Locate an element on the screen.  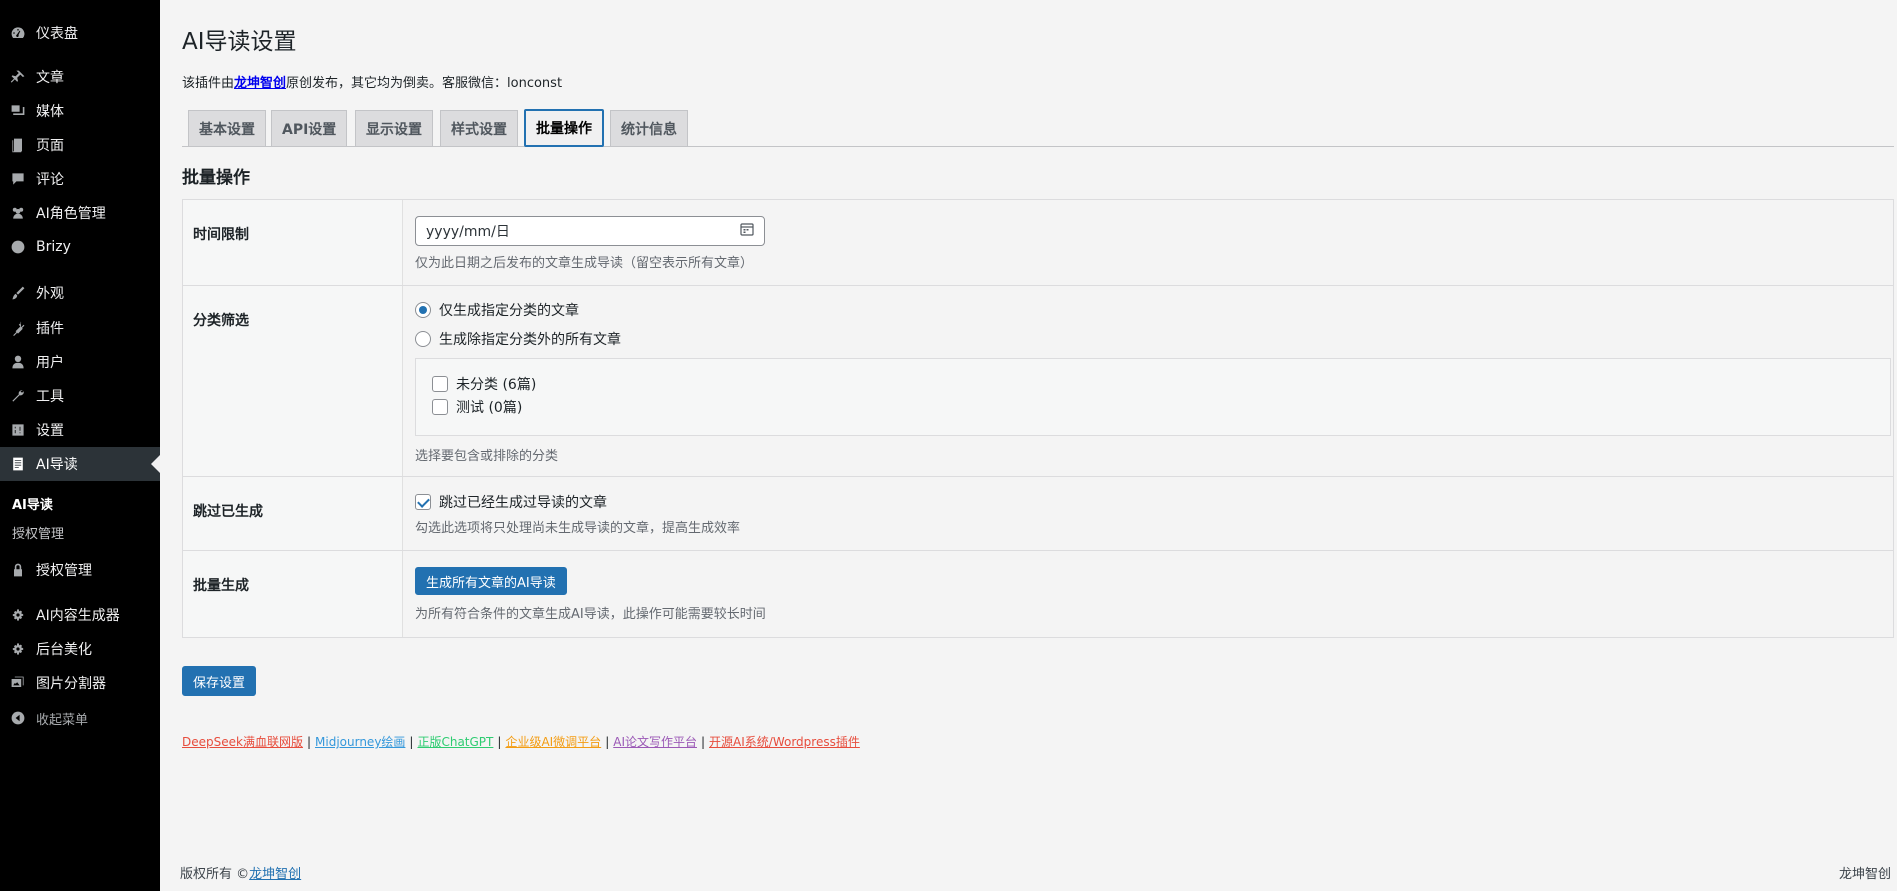
brizy-icon is located at coordinates (18, 247).